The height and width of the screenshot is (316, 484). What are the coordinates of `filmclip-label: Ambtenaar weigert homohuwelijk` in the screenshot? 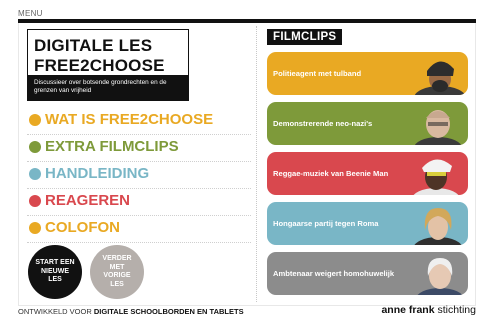 It's located at (334, 273).